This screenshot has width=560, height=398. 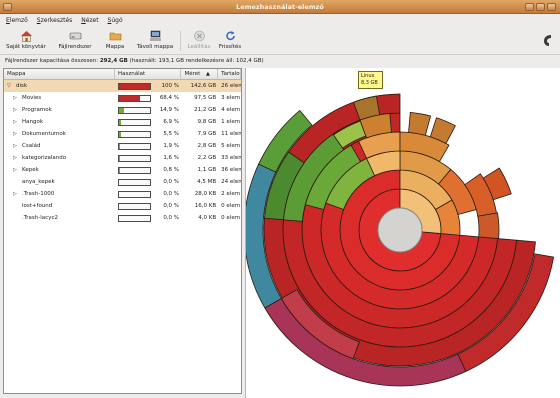 What do you see at coordinates (59, 86) in the screenshot?
I see `row-folder-cell: ▽ disk` at bounding box center [59, 86].